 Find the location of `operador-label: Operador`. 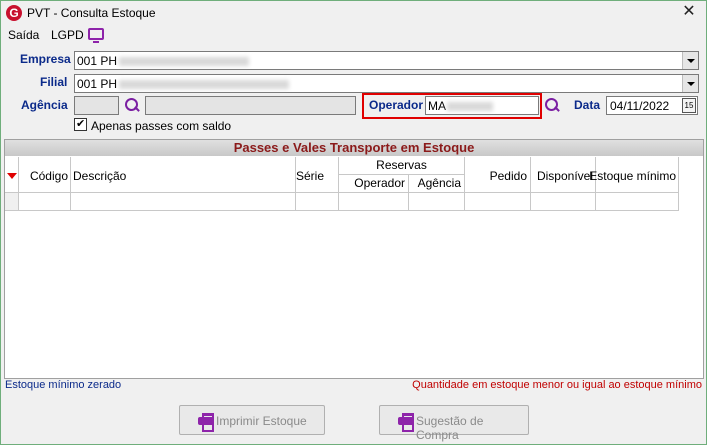

operador-label: Operador is located at coordinates (396, 105).